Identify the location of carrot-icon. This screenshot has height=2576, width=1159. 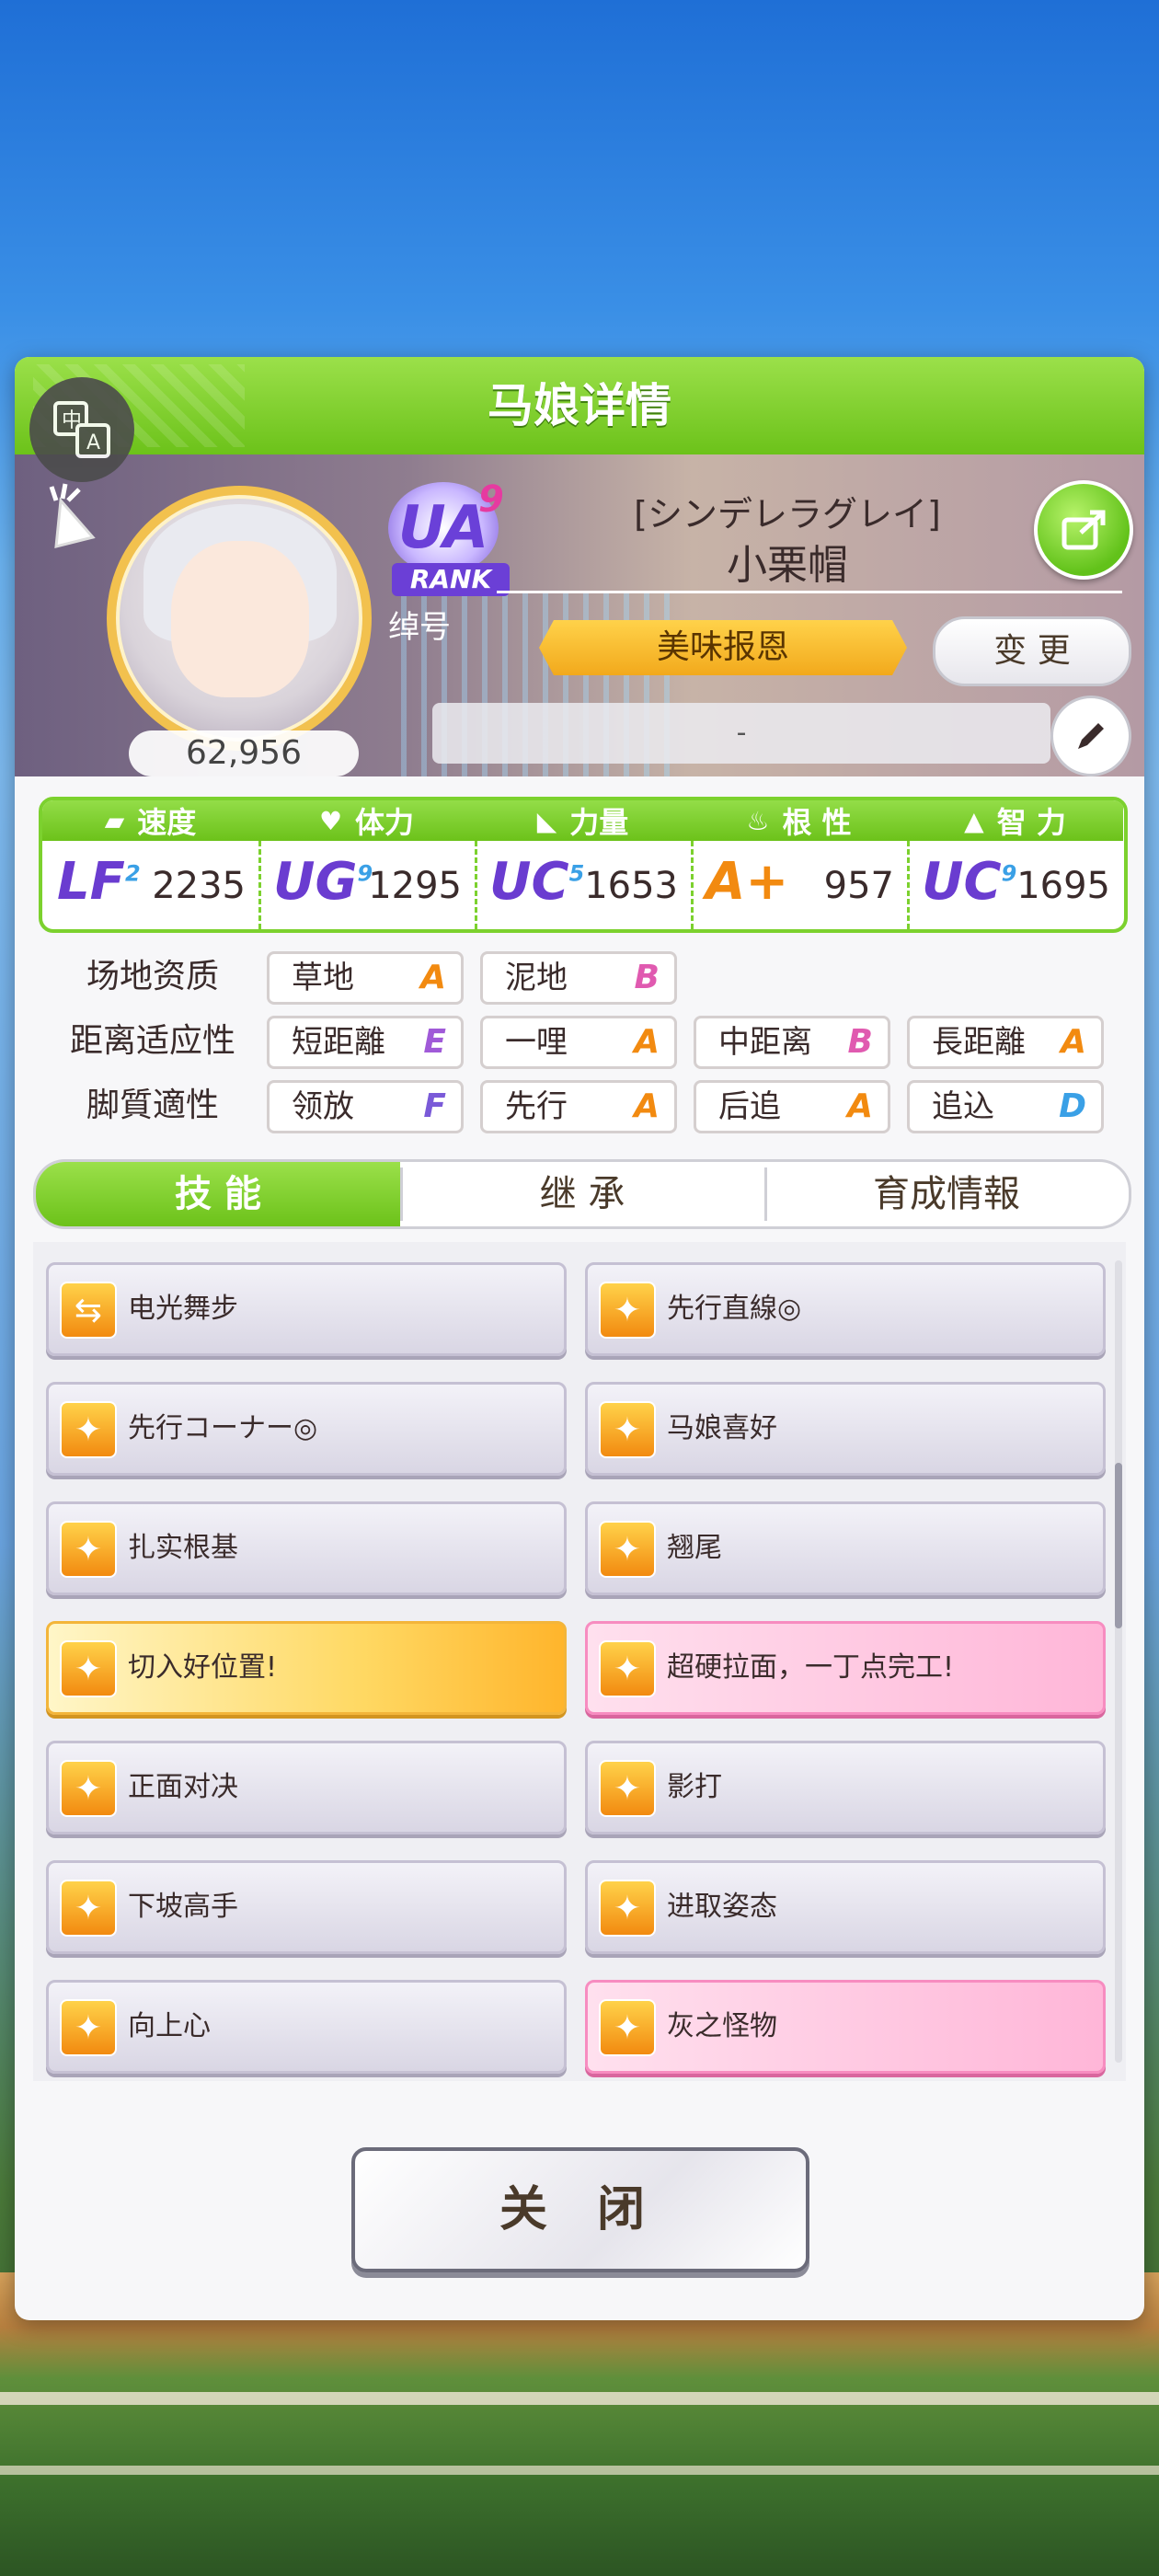
(74, 519).